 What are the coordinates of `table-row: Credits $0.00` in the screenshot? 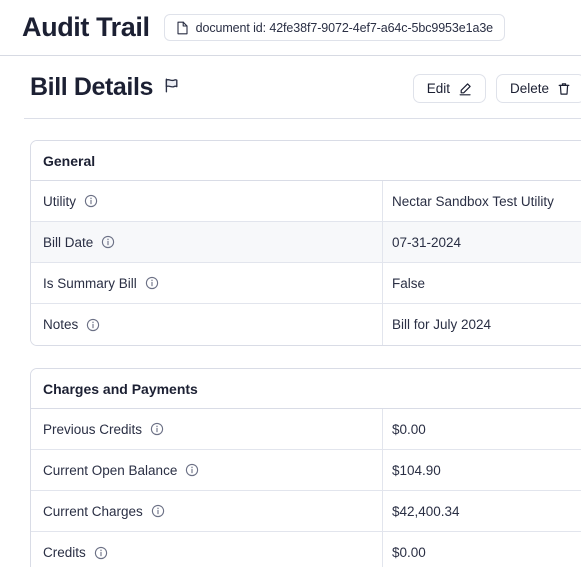 It's located at (306, 549).